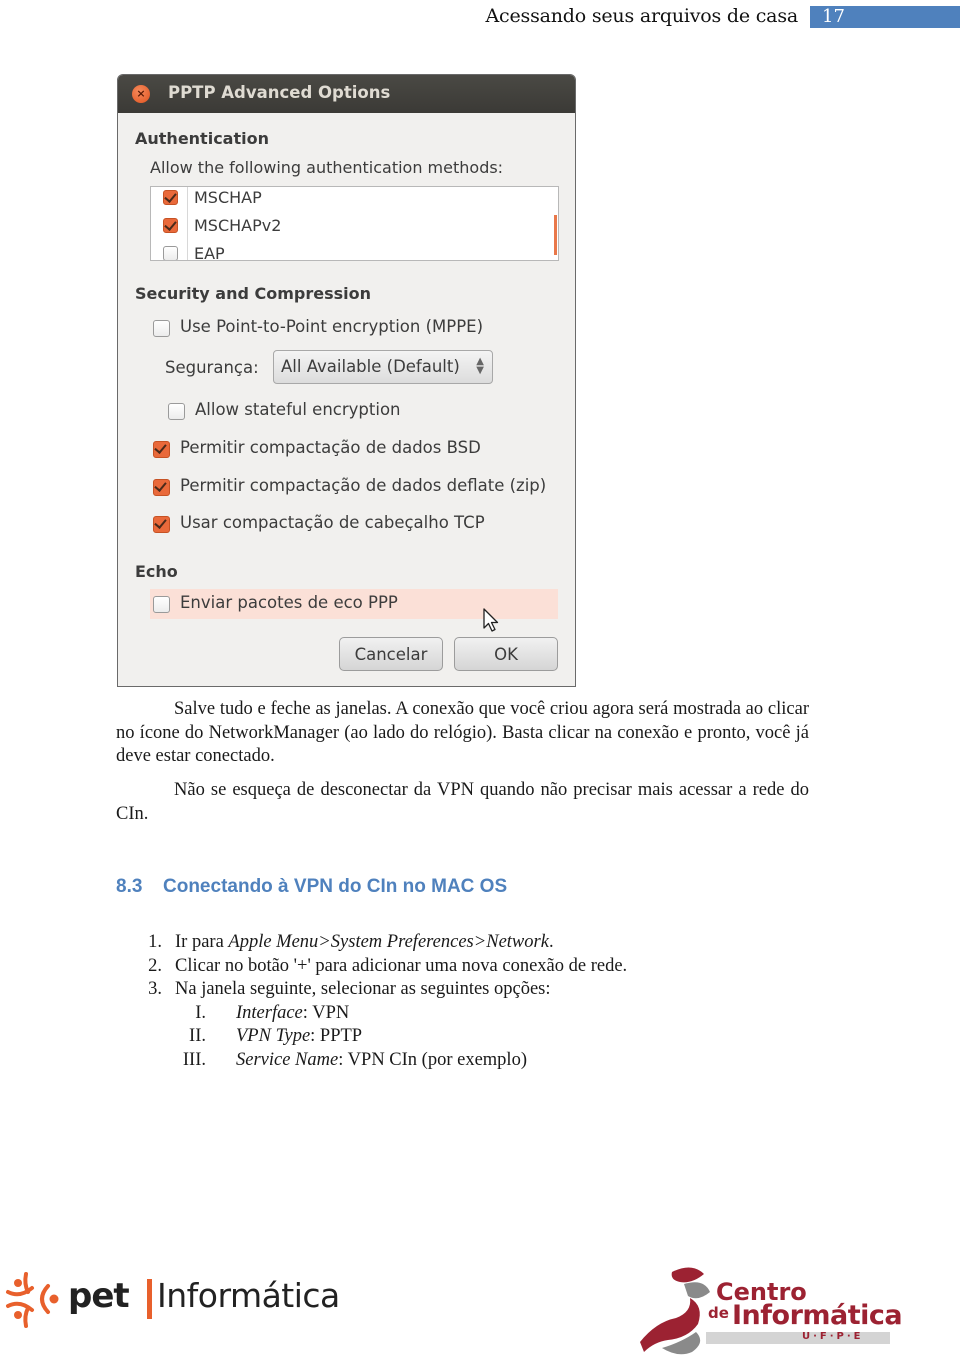 This screenshot has height=1363, width=960. I want to click on section-number: 8.3, so click(129, 886).